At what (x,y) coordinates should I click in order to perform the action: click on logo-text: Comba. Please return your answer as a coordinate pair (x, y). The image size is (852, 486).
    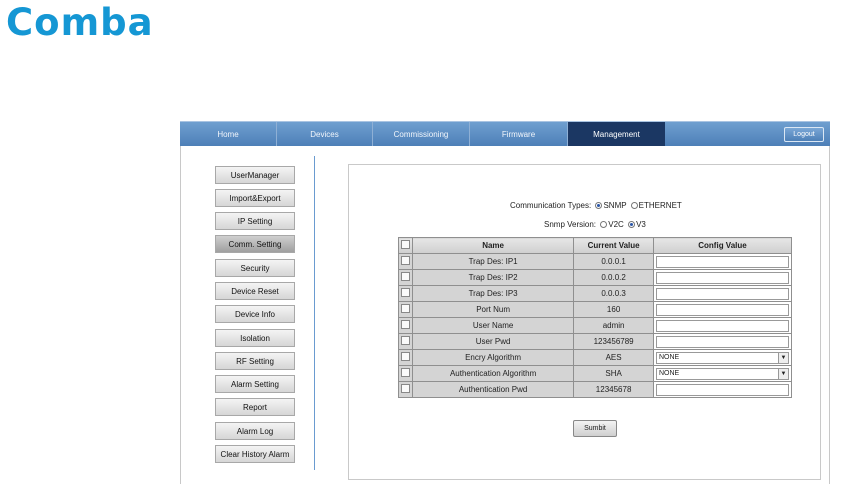
    Looking at the image, I should click on (80, 22).